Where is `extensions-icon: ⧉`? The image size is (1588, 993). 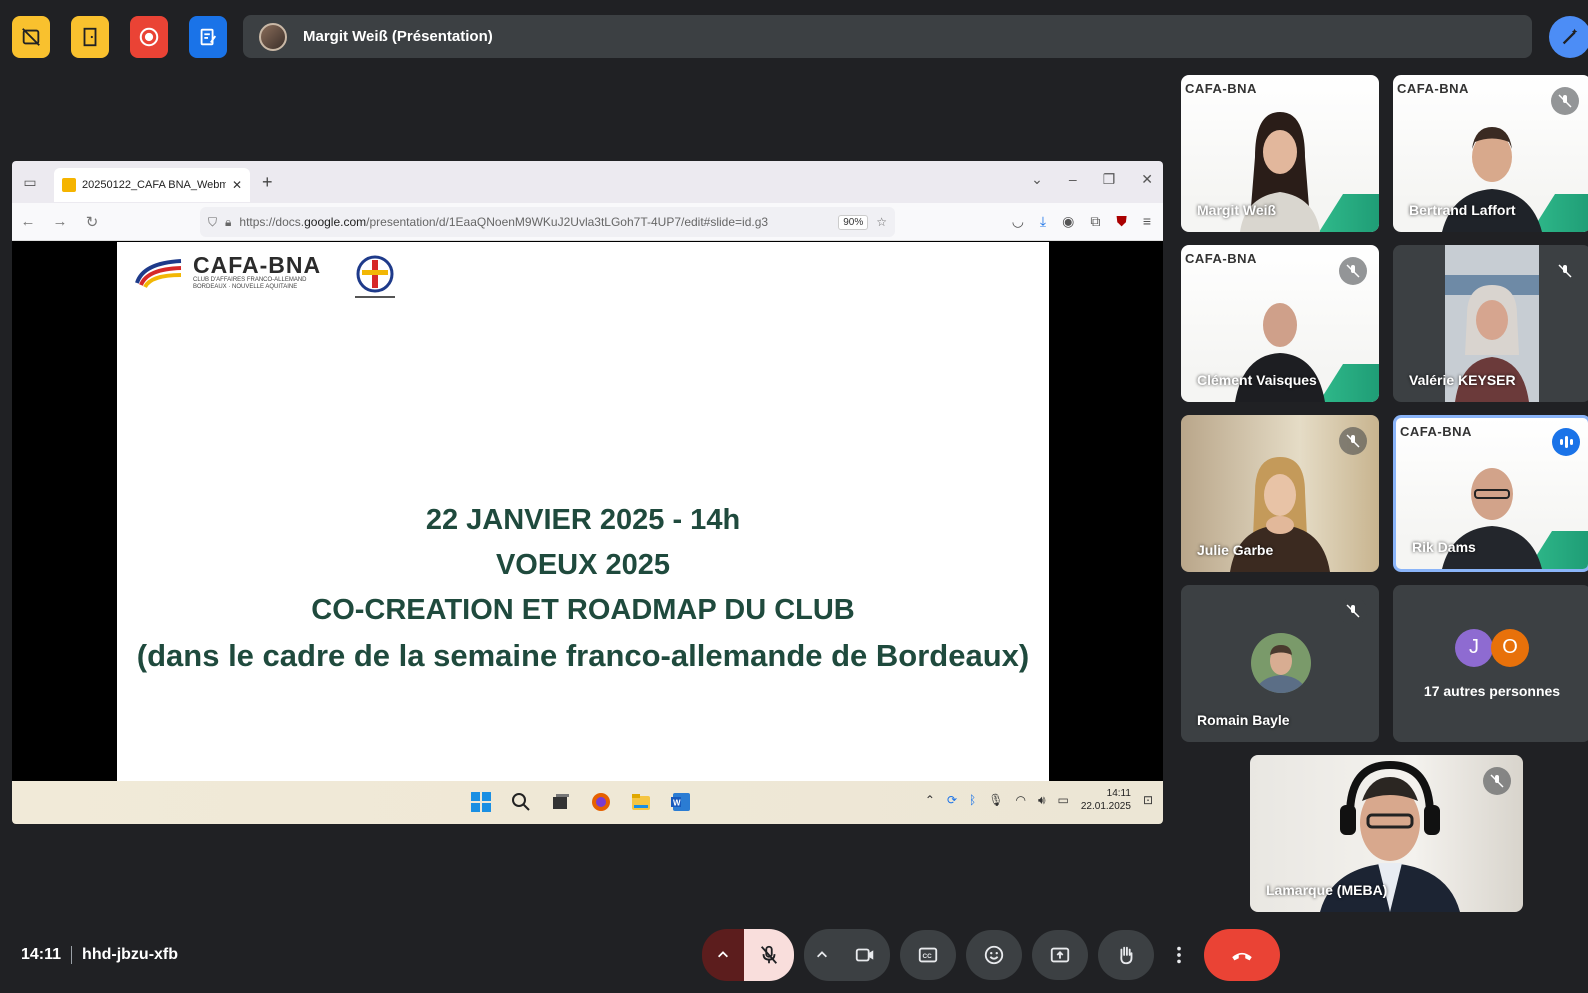 extensions-icon: ⧉ is located at coordinates (1095, 221).